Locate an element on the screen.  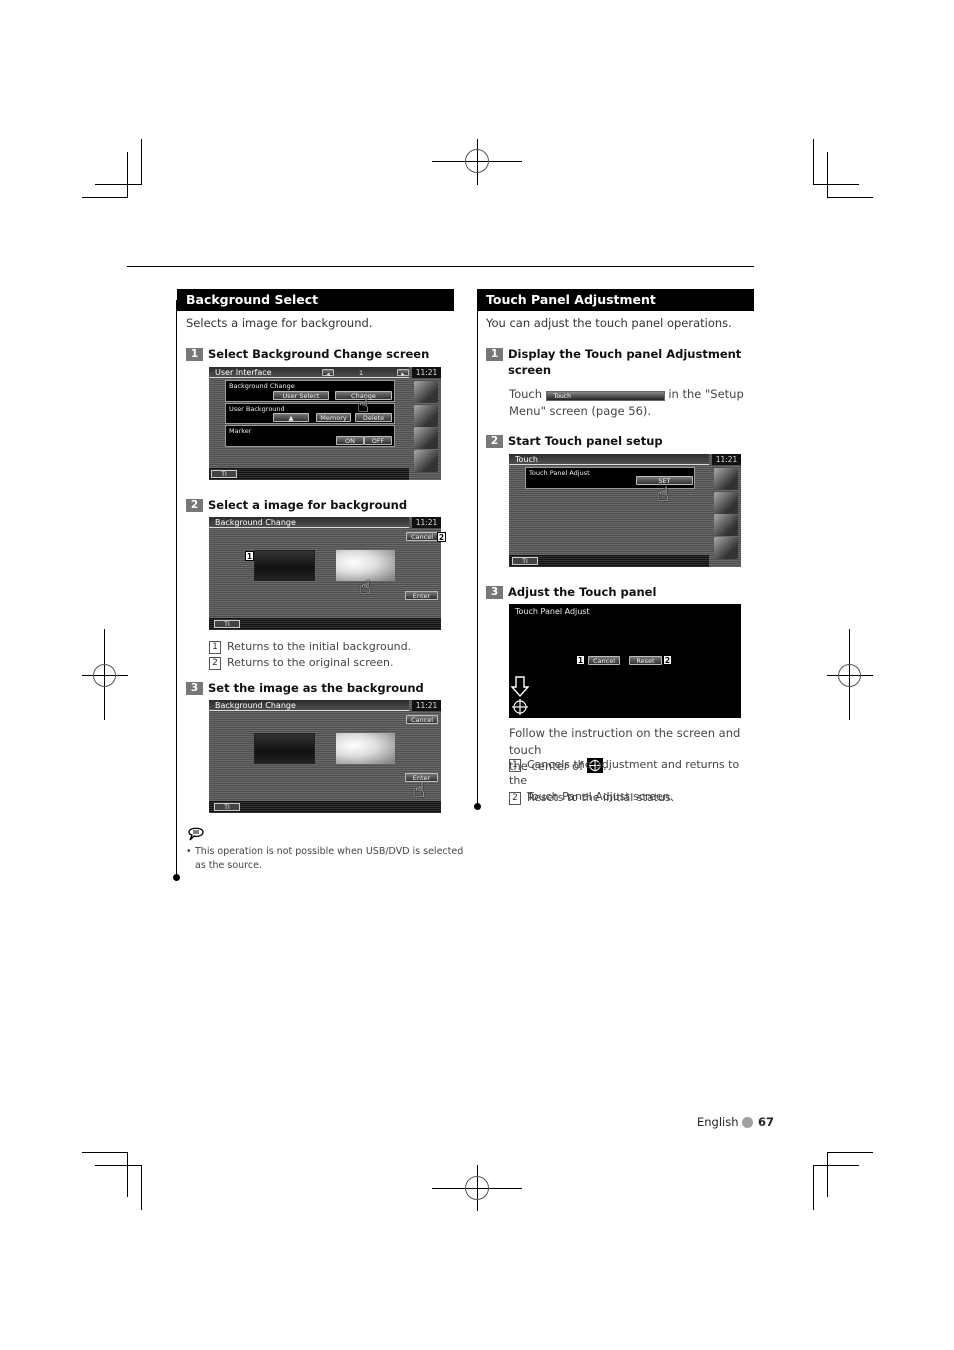
background-thumbnail-user is located at coordinates (365, 748).